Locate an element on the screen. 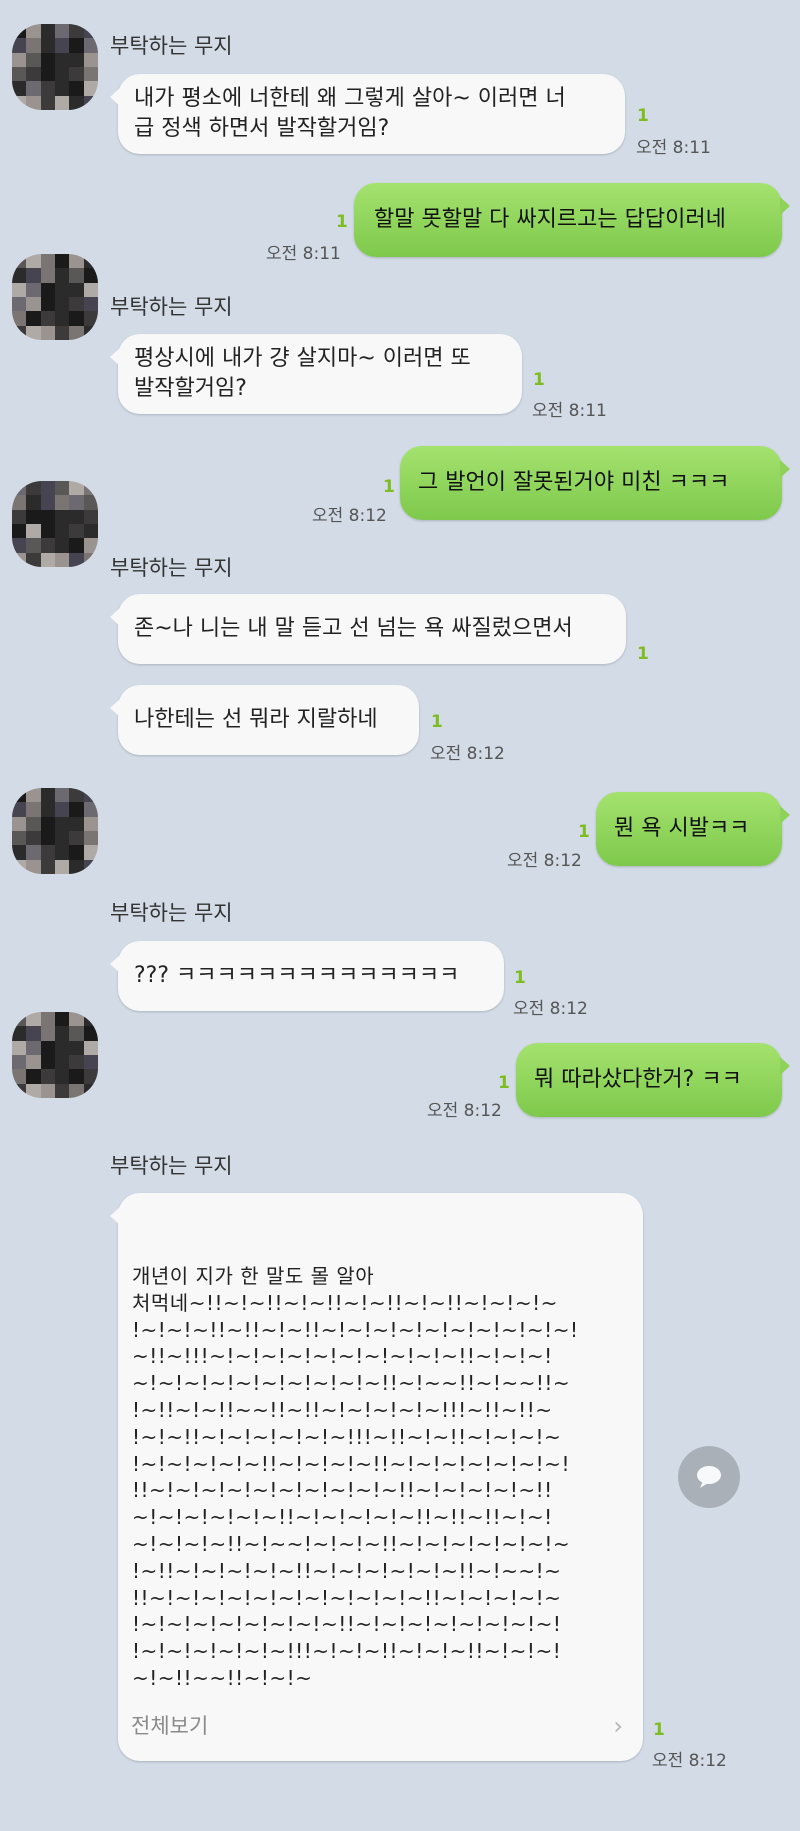 Image resolution: width=800 pixels, height=1831 pixels. chat-bubble-icon is located at coordinates (709, 1477).